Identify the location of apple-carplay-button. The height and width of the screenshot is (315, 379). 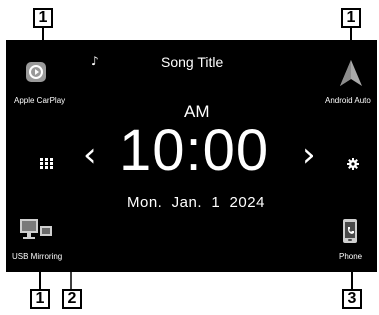
(36, 72).